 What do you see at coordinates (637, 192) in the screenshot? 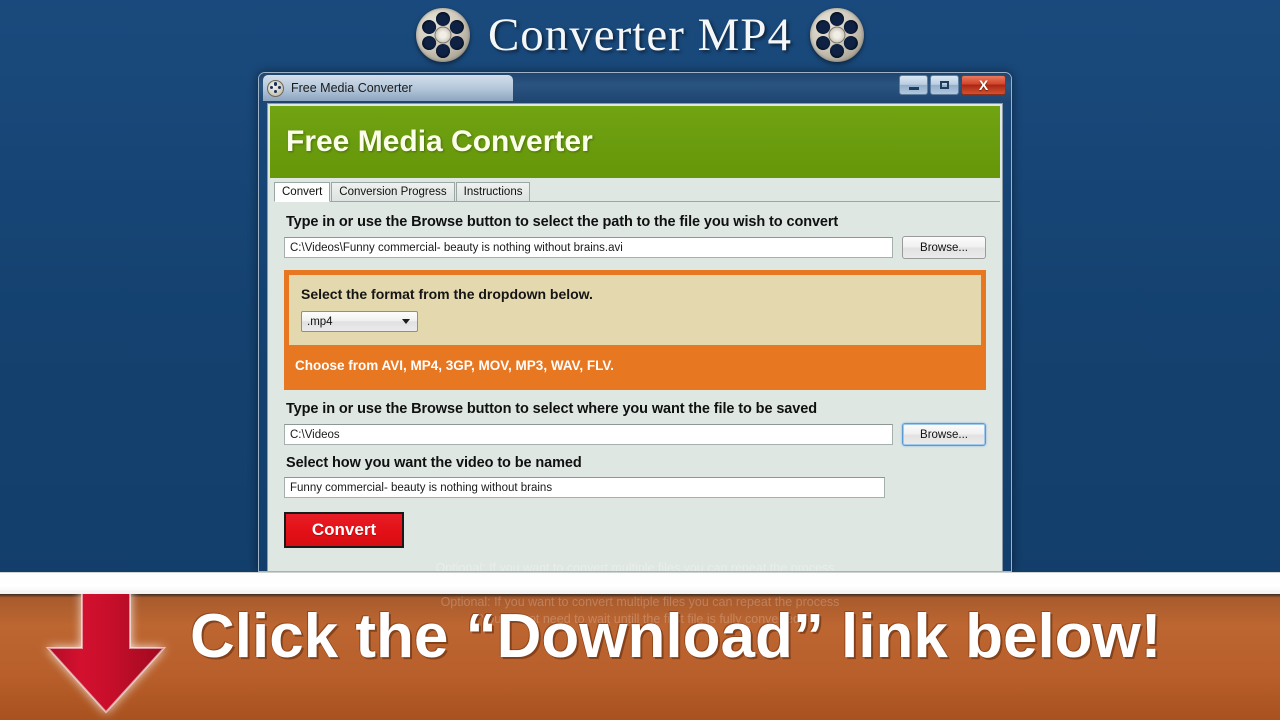
I see `tabstrip: Convert Conversion Progress Instructions` at bounding box center [637, 192].